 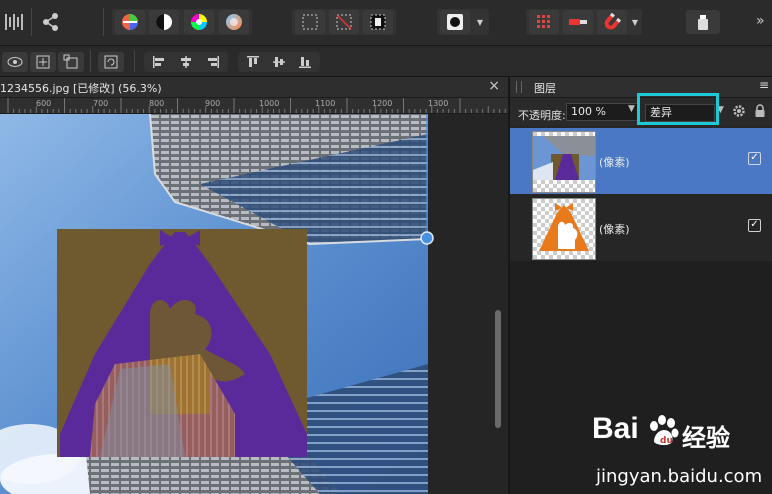 I want to click on align-top-icon, so click(x=253, y=62).